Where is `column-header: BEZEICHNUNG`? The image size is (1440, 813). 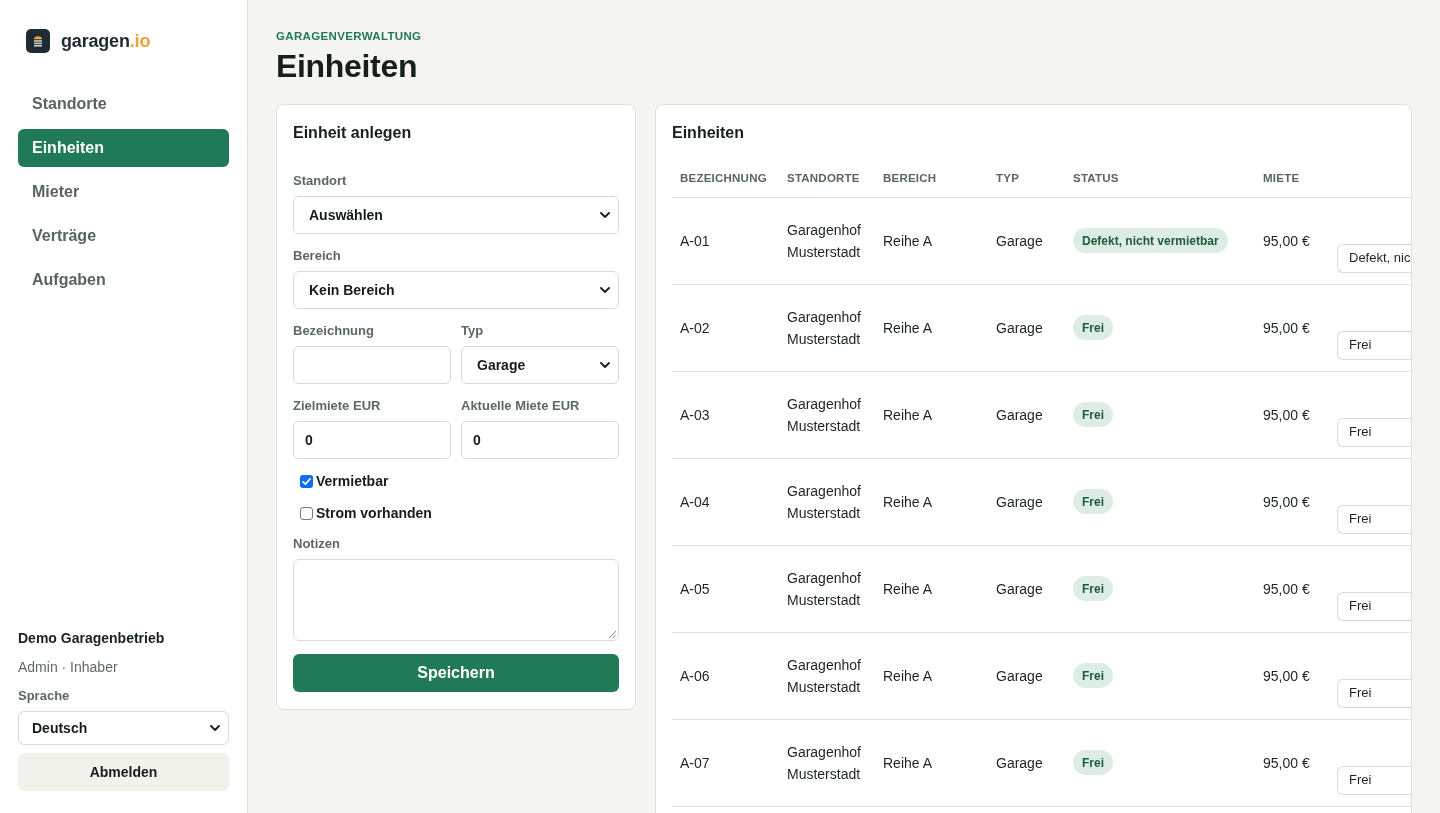
column-header: BEZEICHNUNG is located at coordinates (723, 178).